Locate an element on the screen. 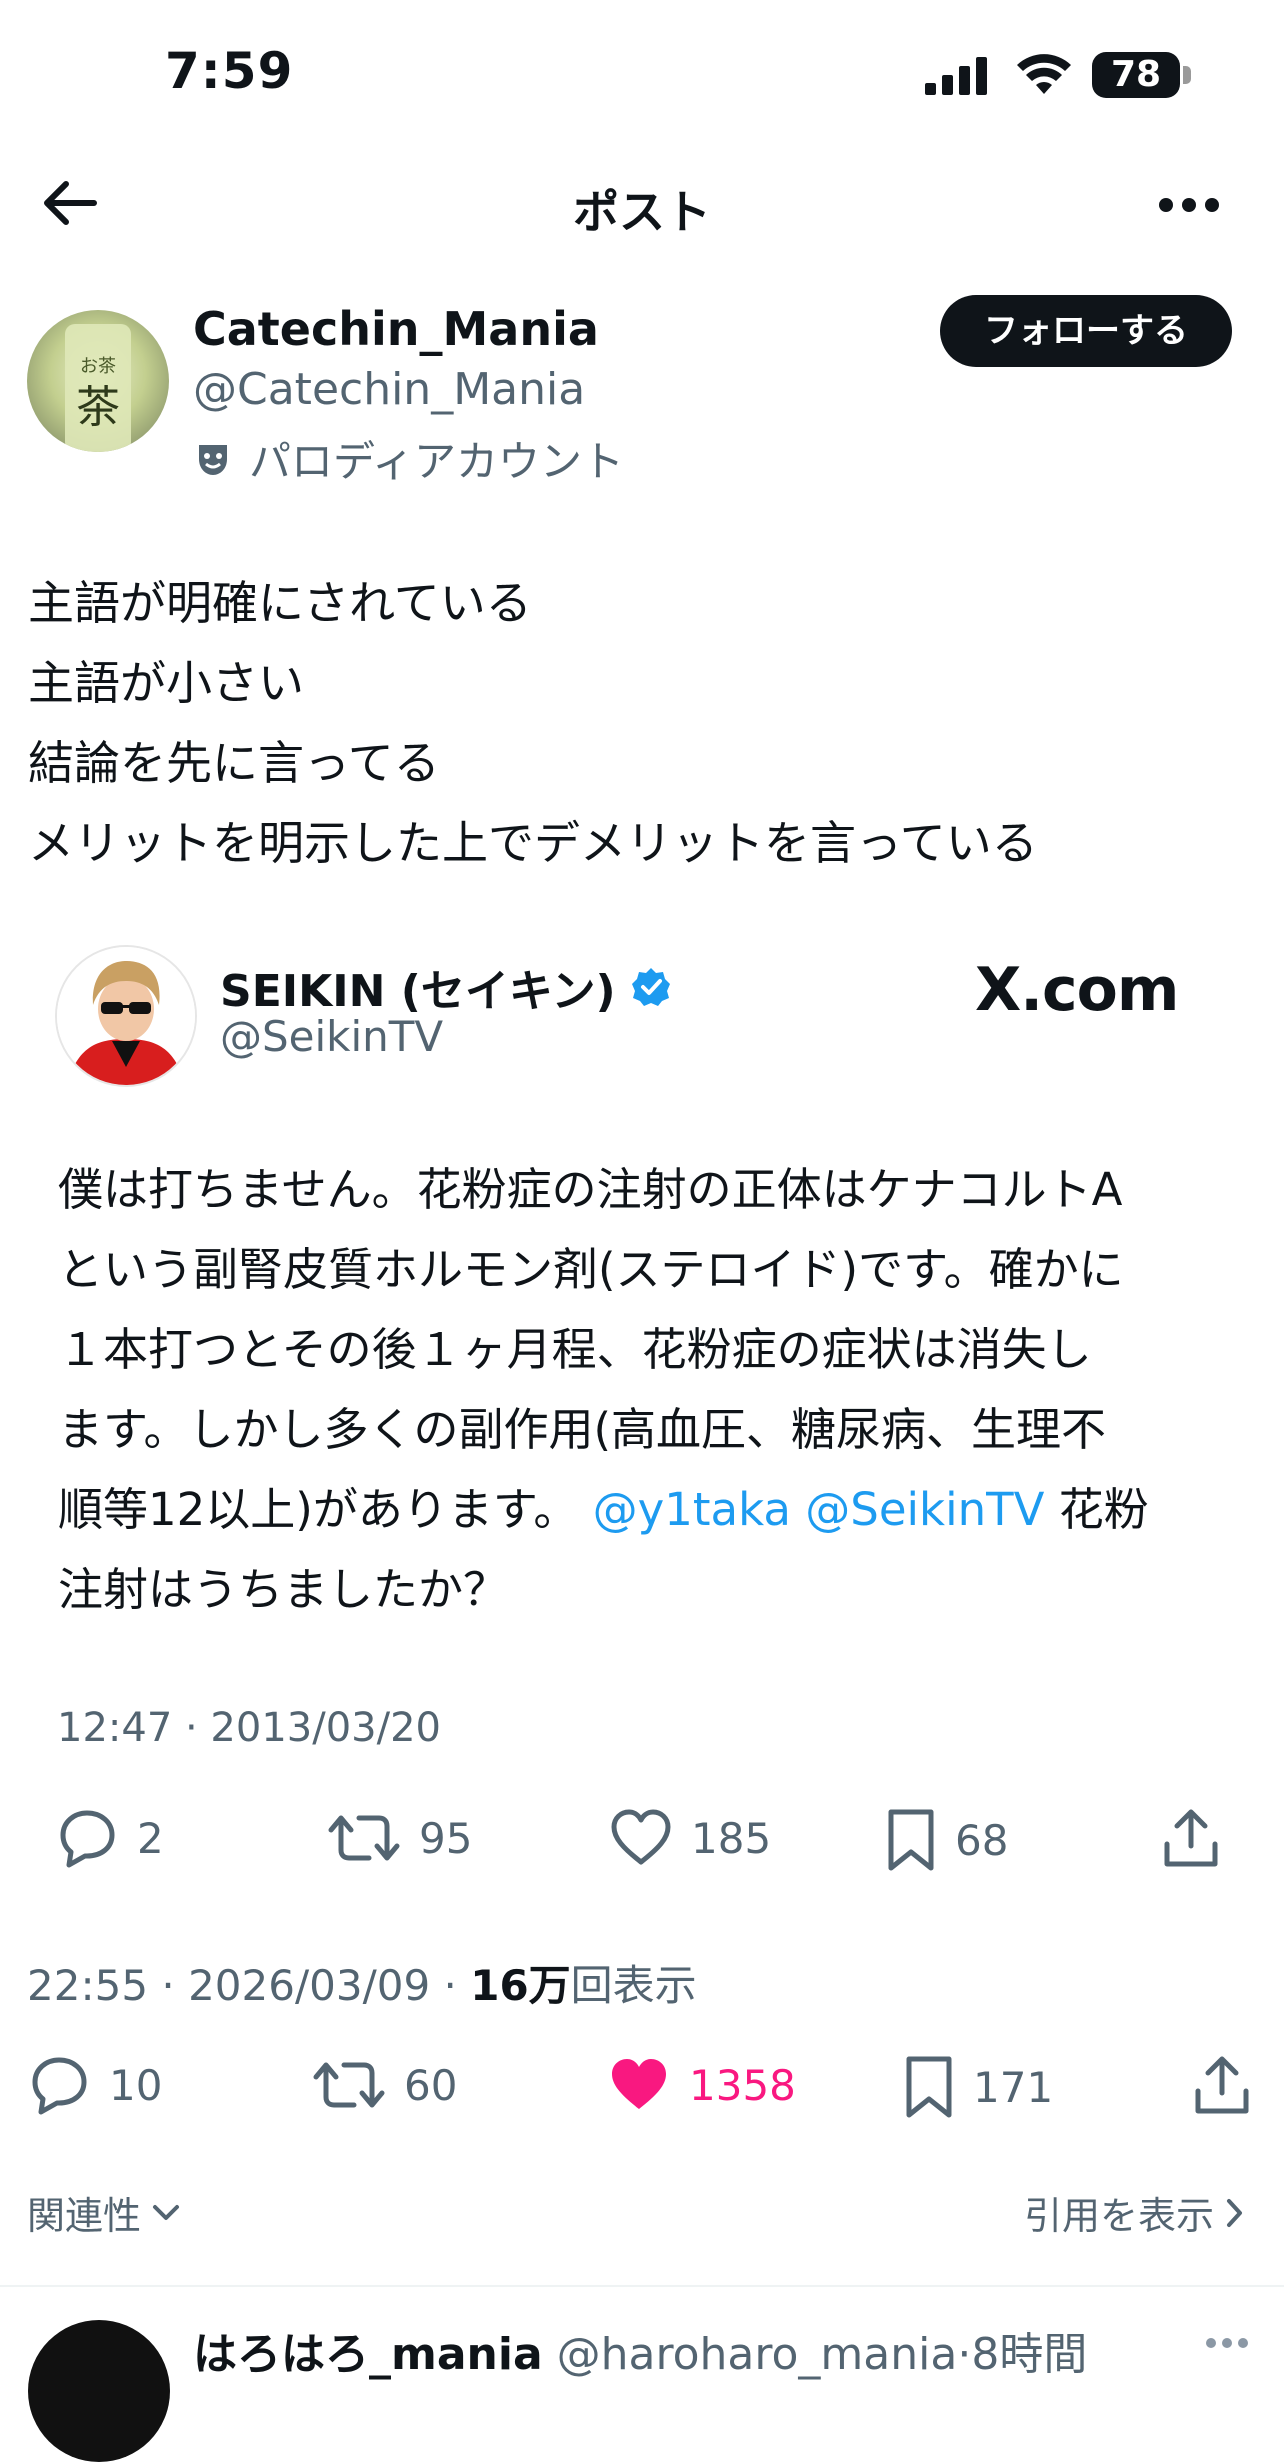 The width and height of the screenshot is (1284, 2462). post-line: 結論を先に言ってる is located at coordinates (234, 763).